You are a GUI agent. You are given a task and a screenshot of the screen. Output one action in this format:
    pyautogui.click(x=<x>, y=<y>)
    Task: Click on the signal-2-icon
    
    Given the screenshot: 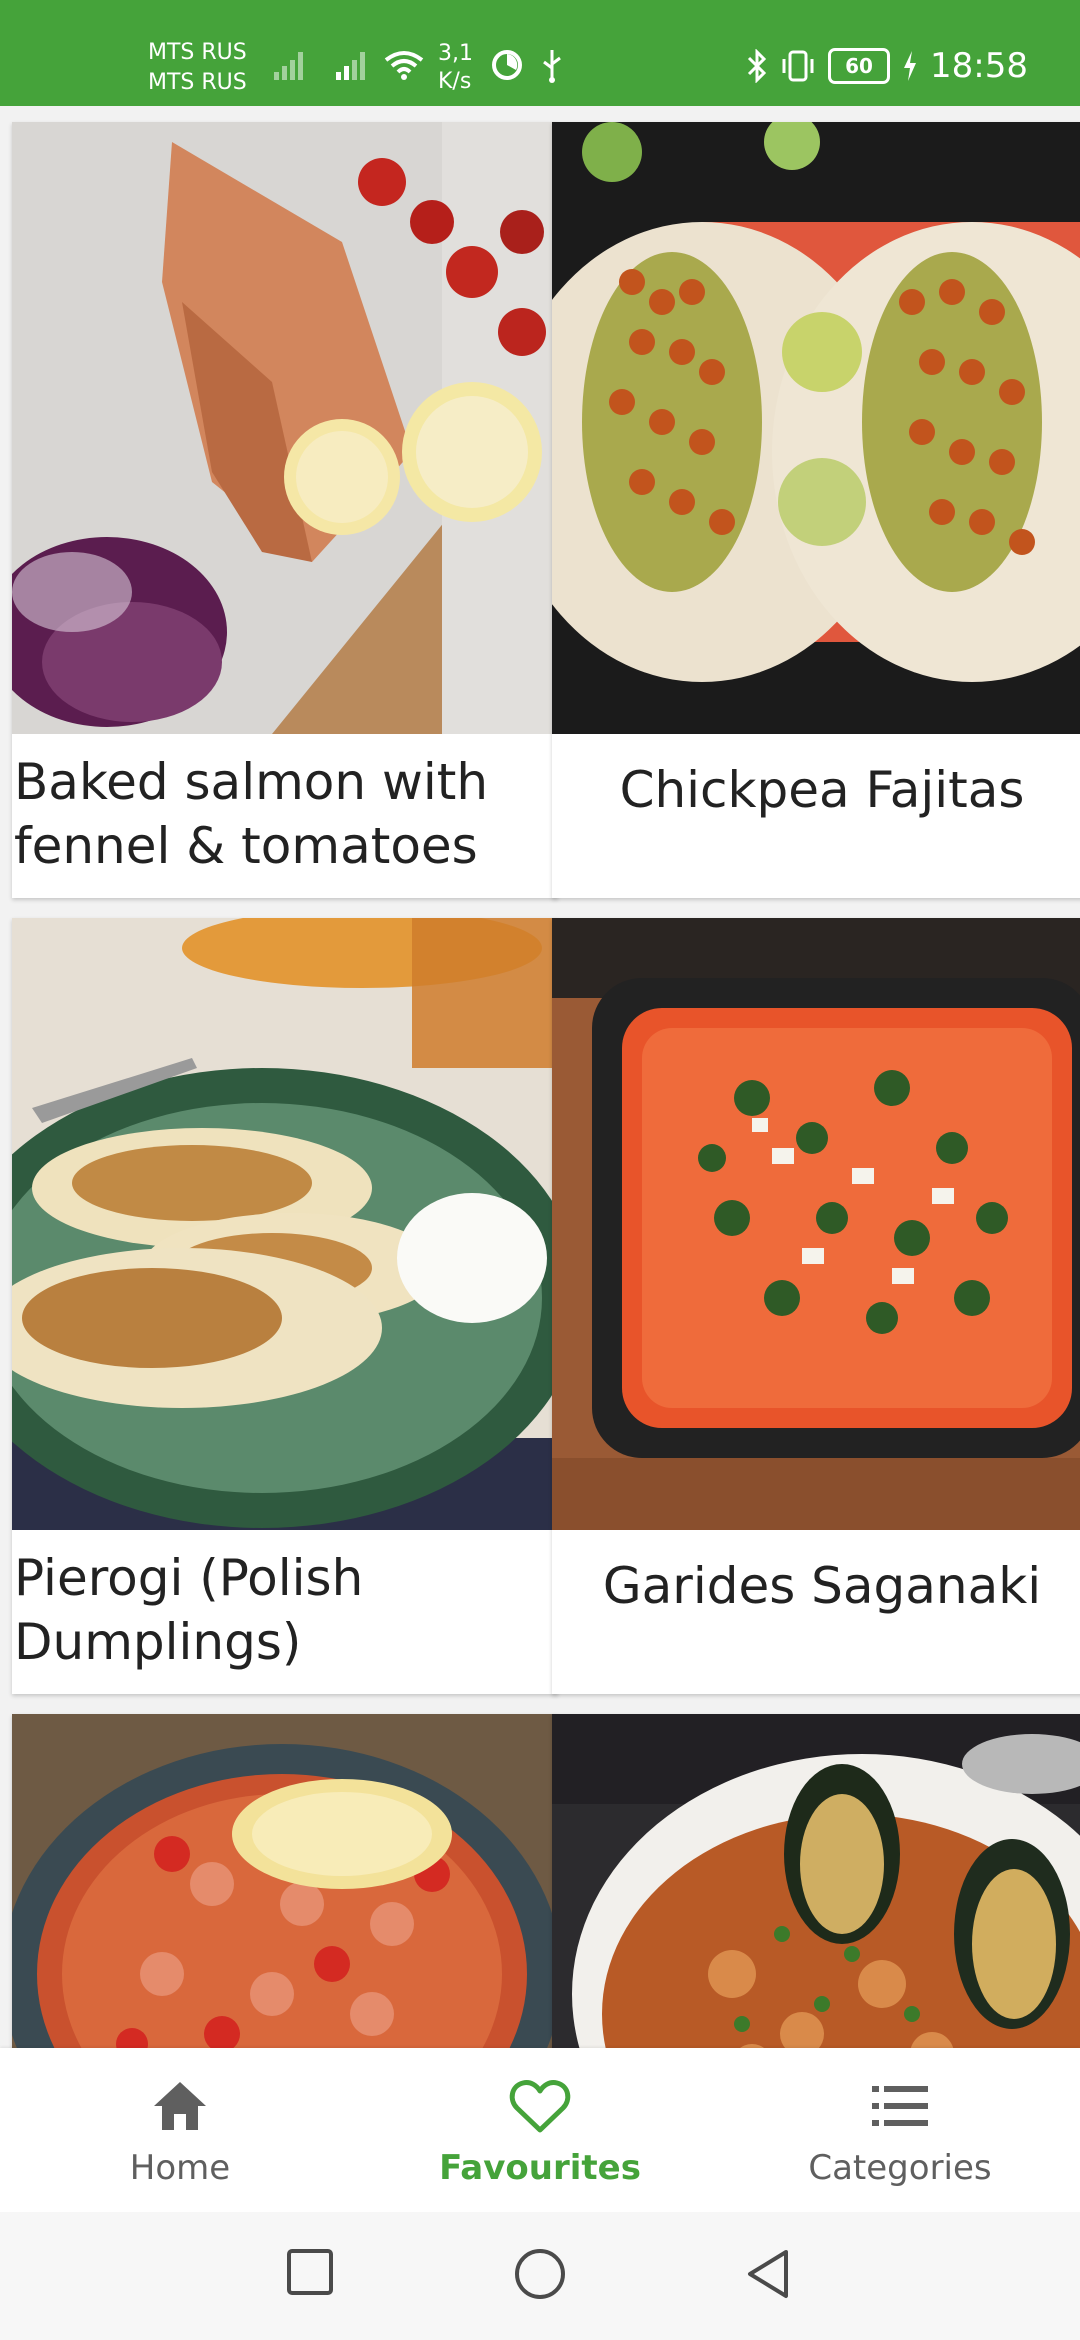 What is the action you would take?
    pyautogui.click(x=350, y=66)
    